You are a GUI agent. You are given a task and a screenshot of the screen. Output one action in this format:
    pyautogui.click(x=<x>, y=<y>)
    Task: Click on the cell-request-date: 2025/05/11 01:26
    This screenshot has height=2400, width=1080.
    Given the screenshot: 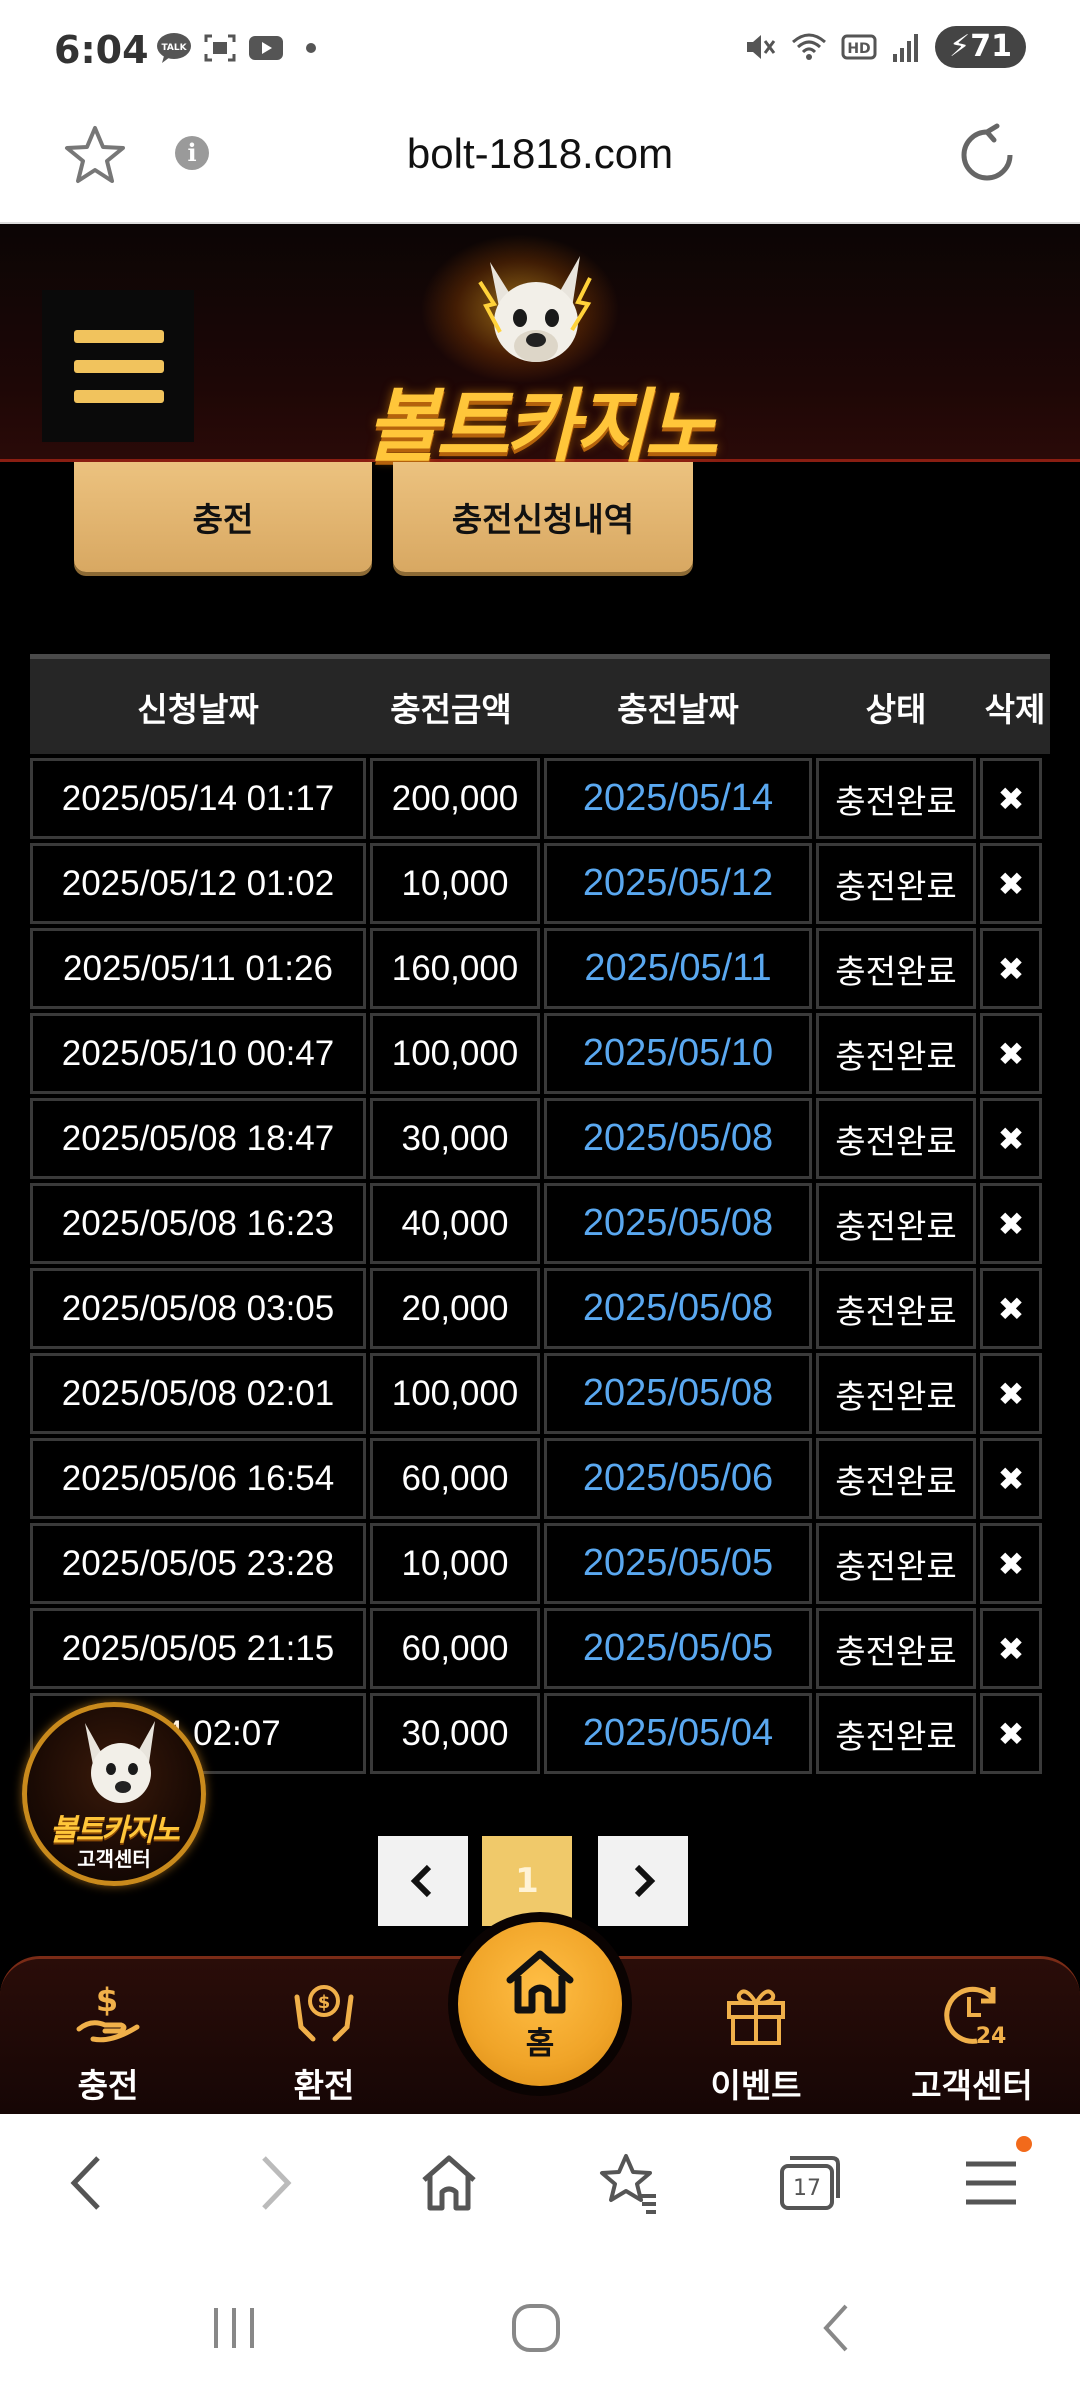 What is the action you would take?
    pyautogui.click(x=198, y=968)
    